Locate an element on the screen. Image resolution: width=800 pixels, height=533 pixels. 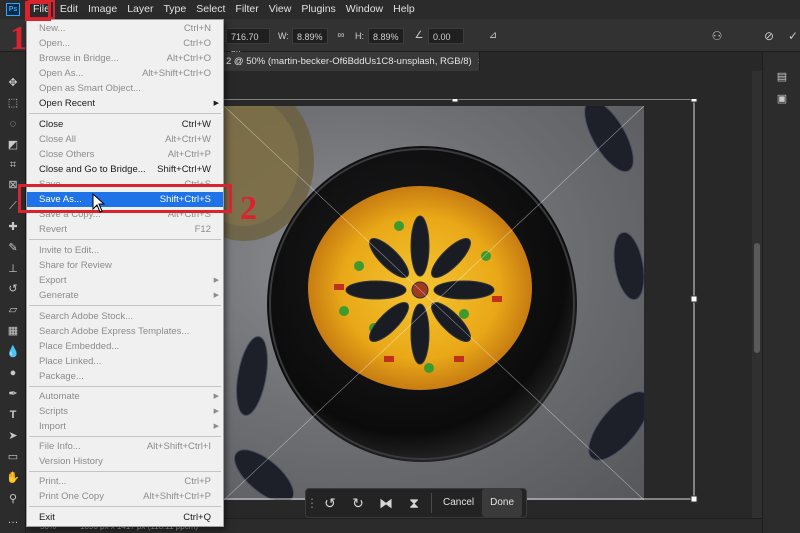
height-field: 8.89% is located at coordinates (386, 36).